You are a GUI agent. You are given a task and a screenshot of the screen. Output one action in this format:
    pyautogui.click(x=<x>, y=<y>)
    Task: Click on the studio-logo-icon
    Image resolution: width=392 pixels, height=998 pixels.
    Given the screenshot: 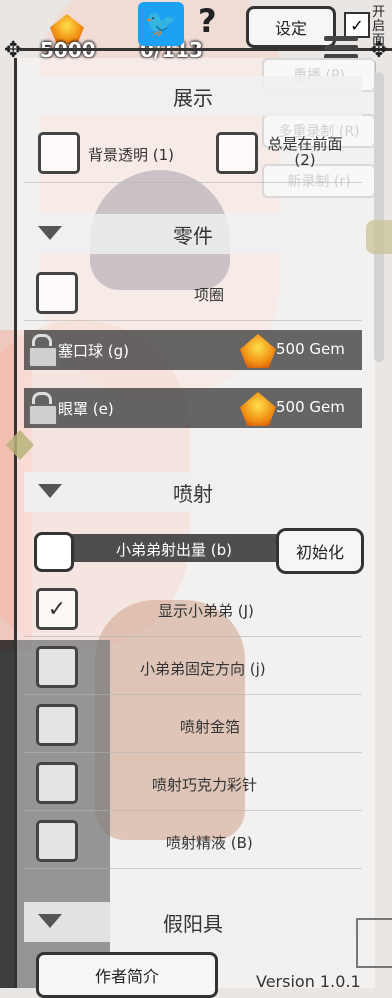 What is the action you would take?
    pyautogui.click(x=374, y=943)
    